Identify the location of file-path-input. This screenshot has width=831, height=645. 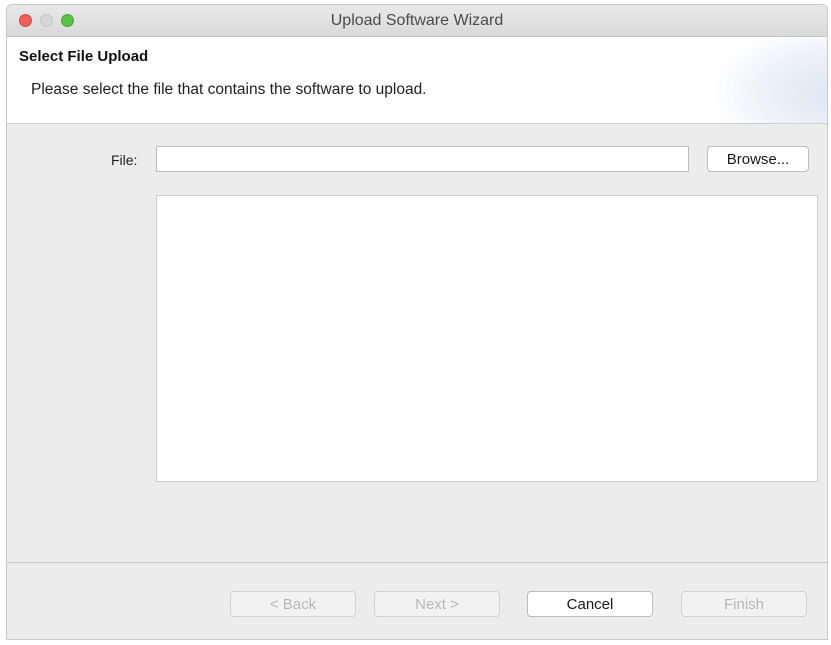
(422, 159).